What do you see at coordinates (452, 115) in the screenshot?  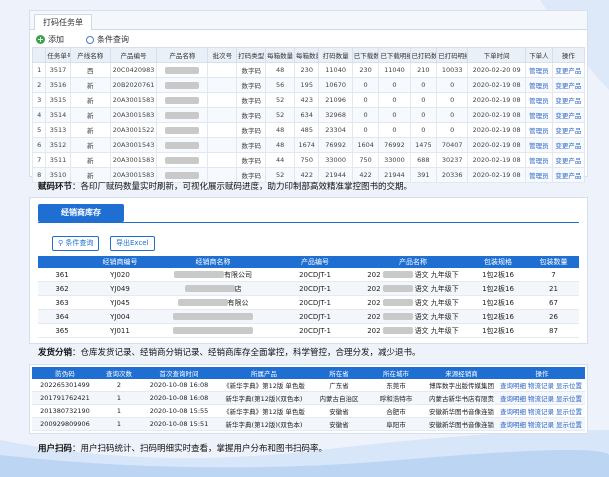 I see `d4-cell: 0` at bounding box center [452, 115].